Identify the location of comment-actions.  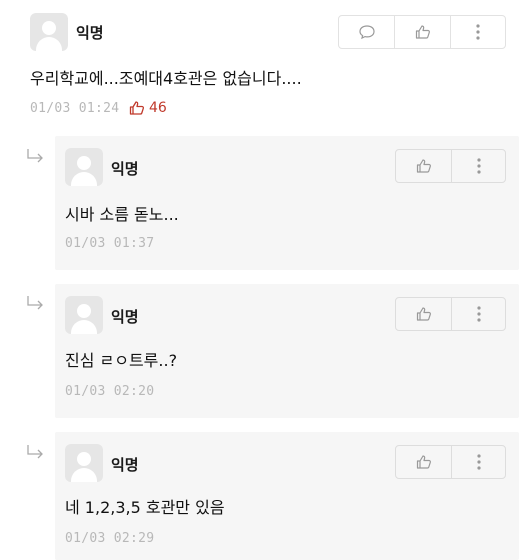
(422, 32).